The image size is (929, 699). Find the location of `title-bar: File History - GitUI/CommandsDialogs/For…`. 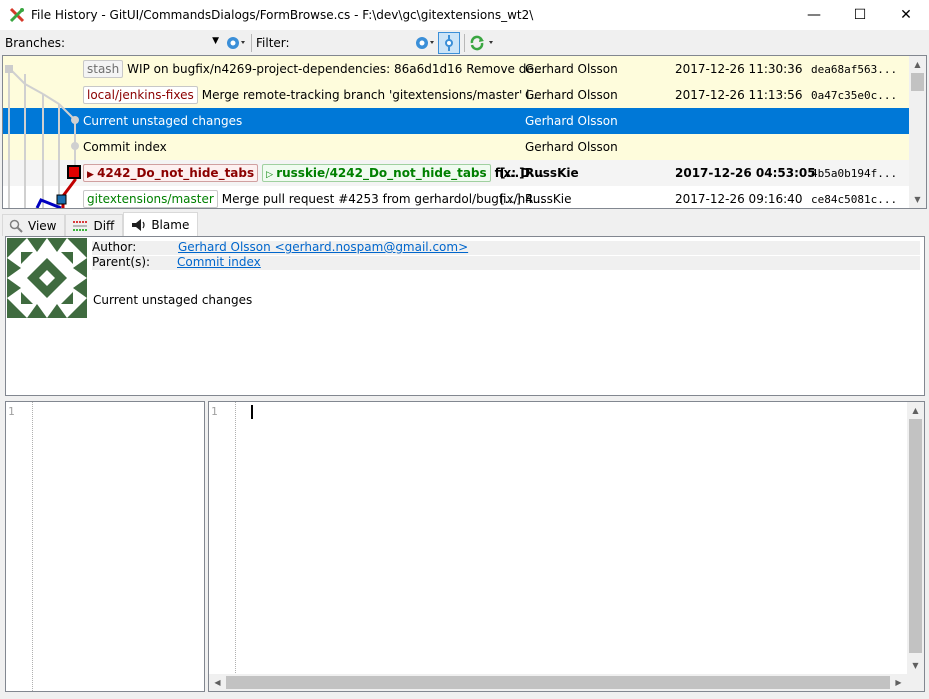

title-bar: File History - GitUI/CommandsDialogs/For… is located at coordinates (464, 15).